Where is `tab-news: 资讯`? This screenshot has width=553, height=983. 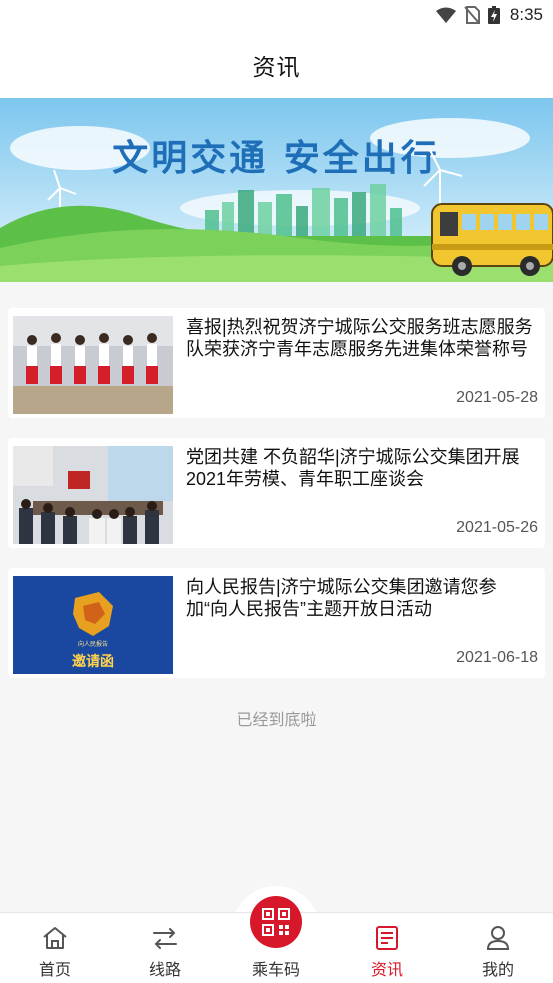
tab-news: 资讯 is located at coordinates (387, 948).